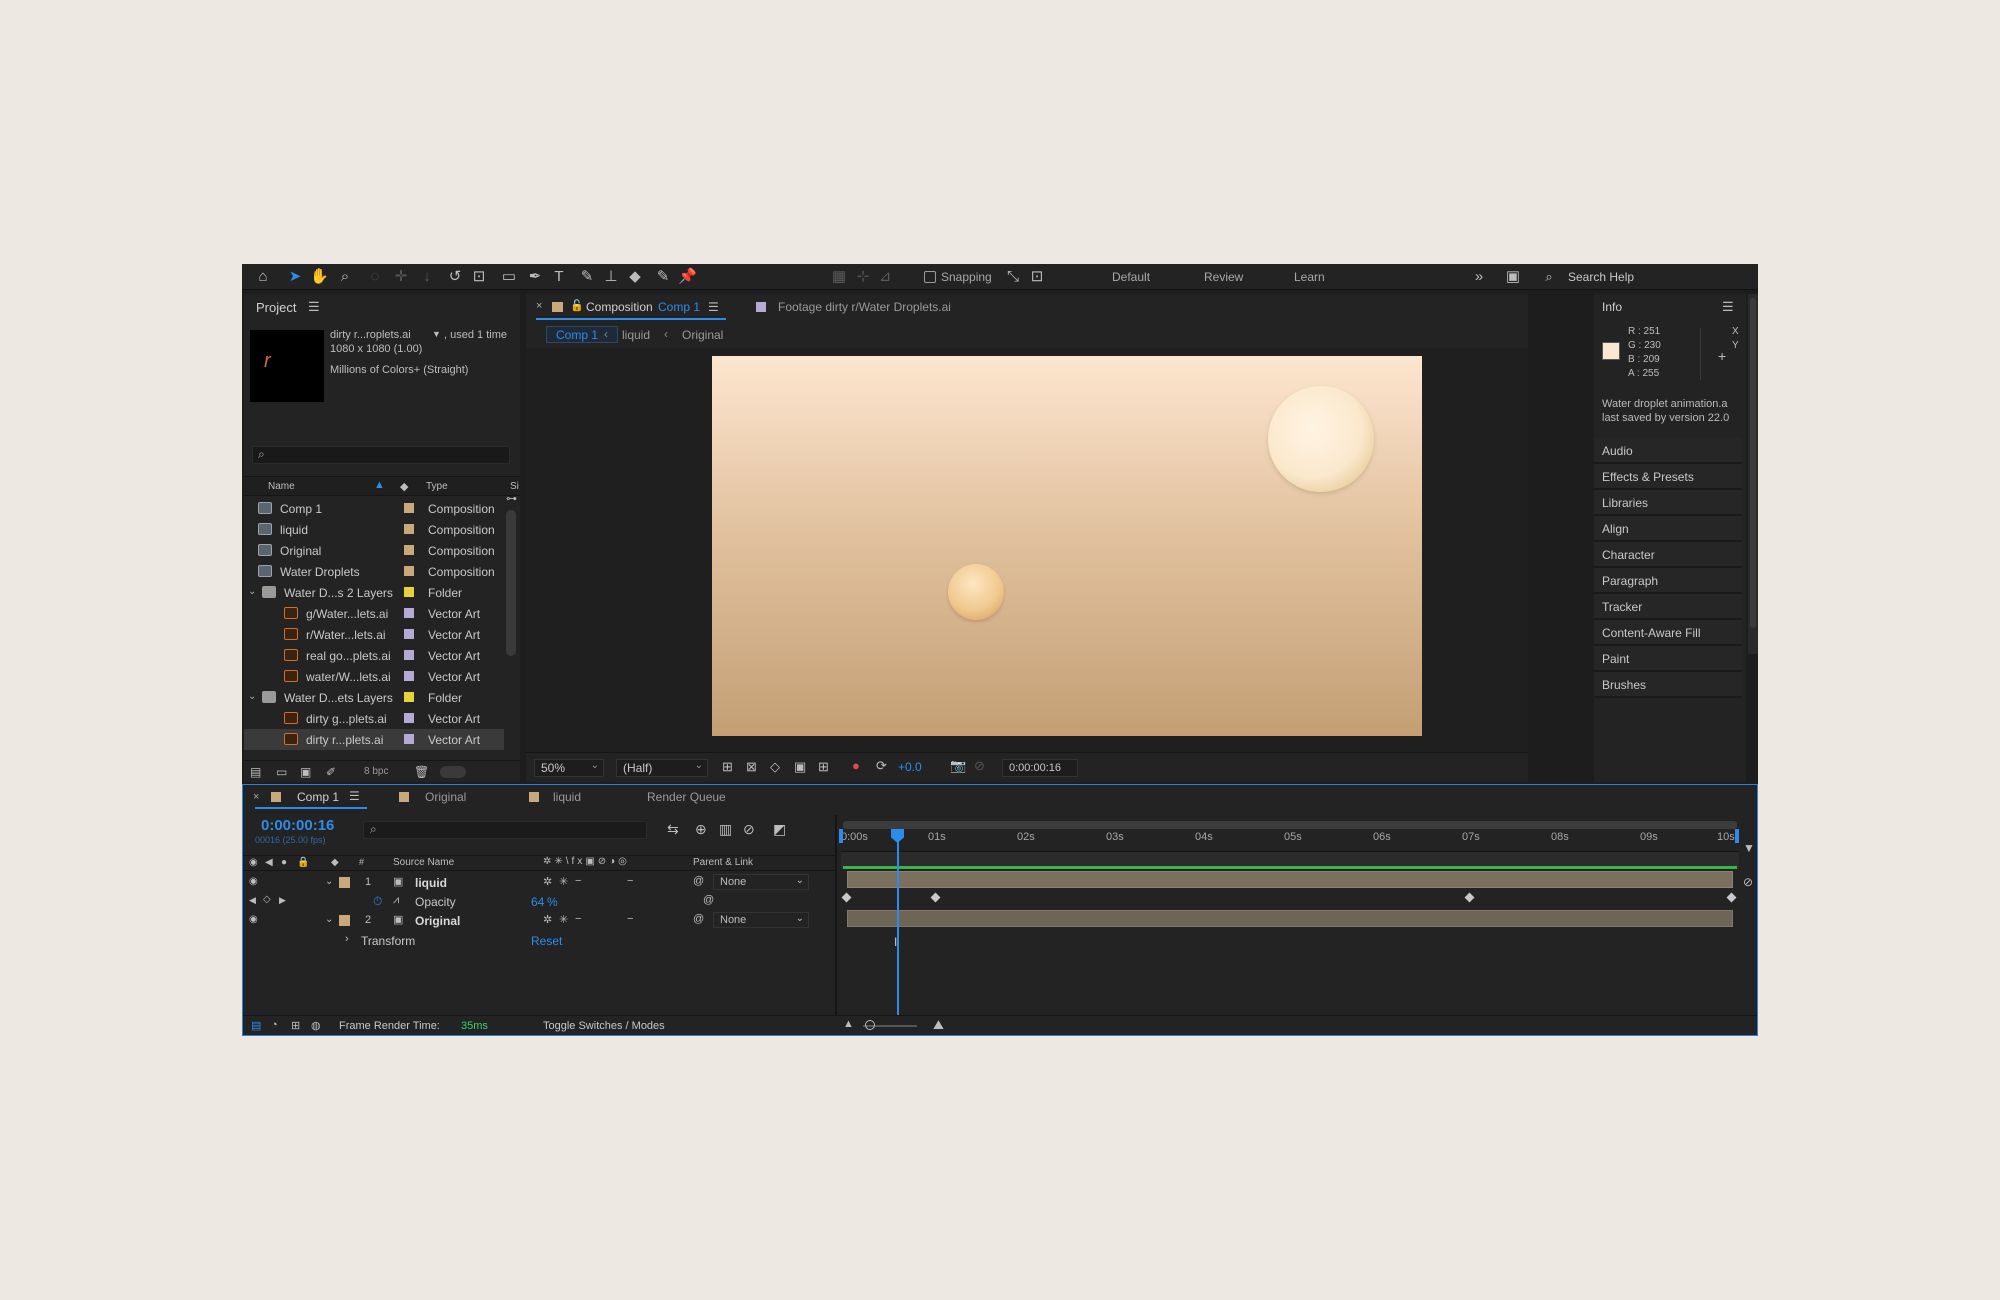  Describe the element at coordinates (604, 1026) in the screenshot. I see `toggle-switches-modes: Toggle Switches / Modes` at that location.